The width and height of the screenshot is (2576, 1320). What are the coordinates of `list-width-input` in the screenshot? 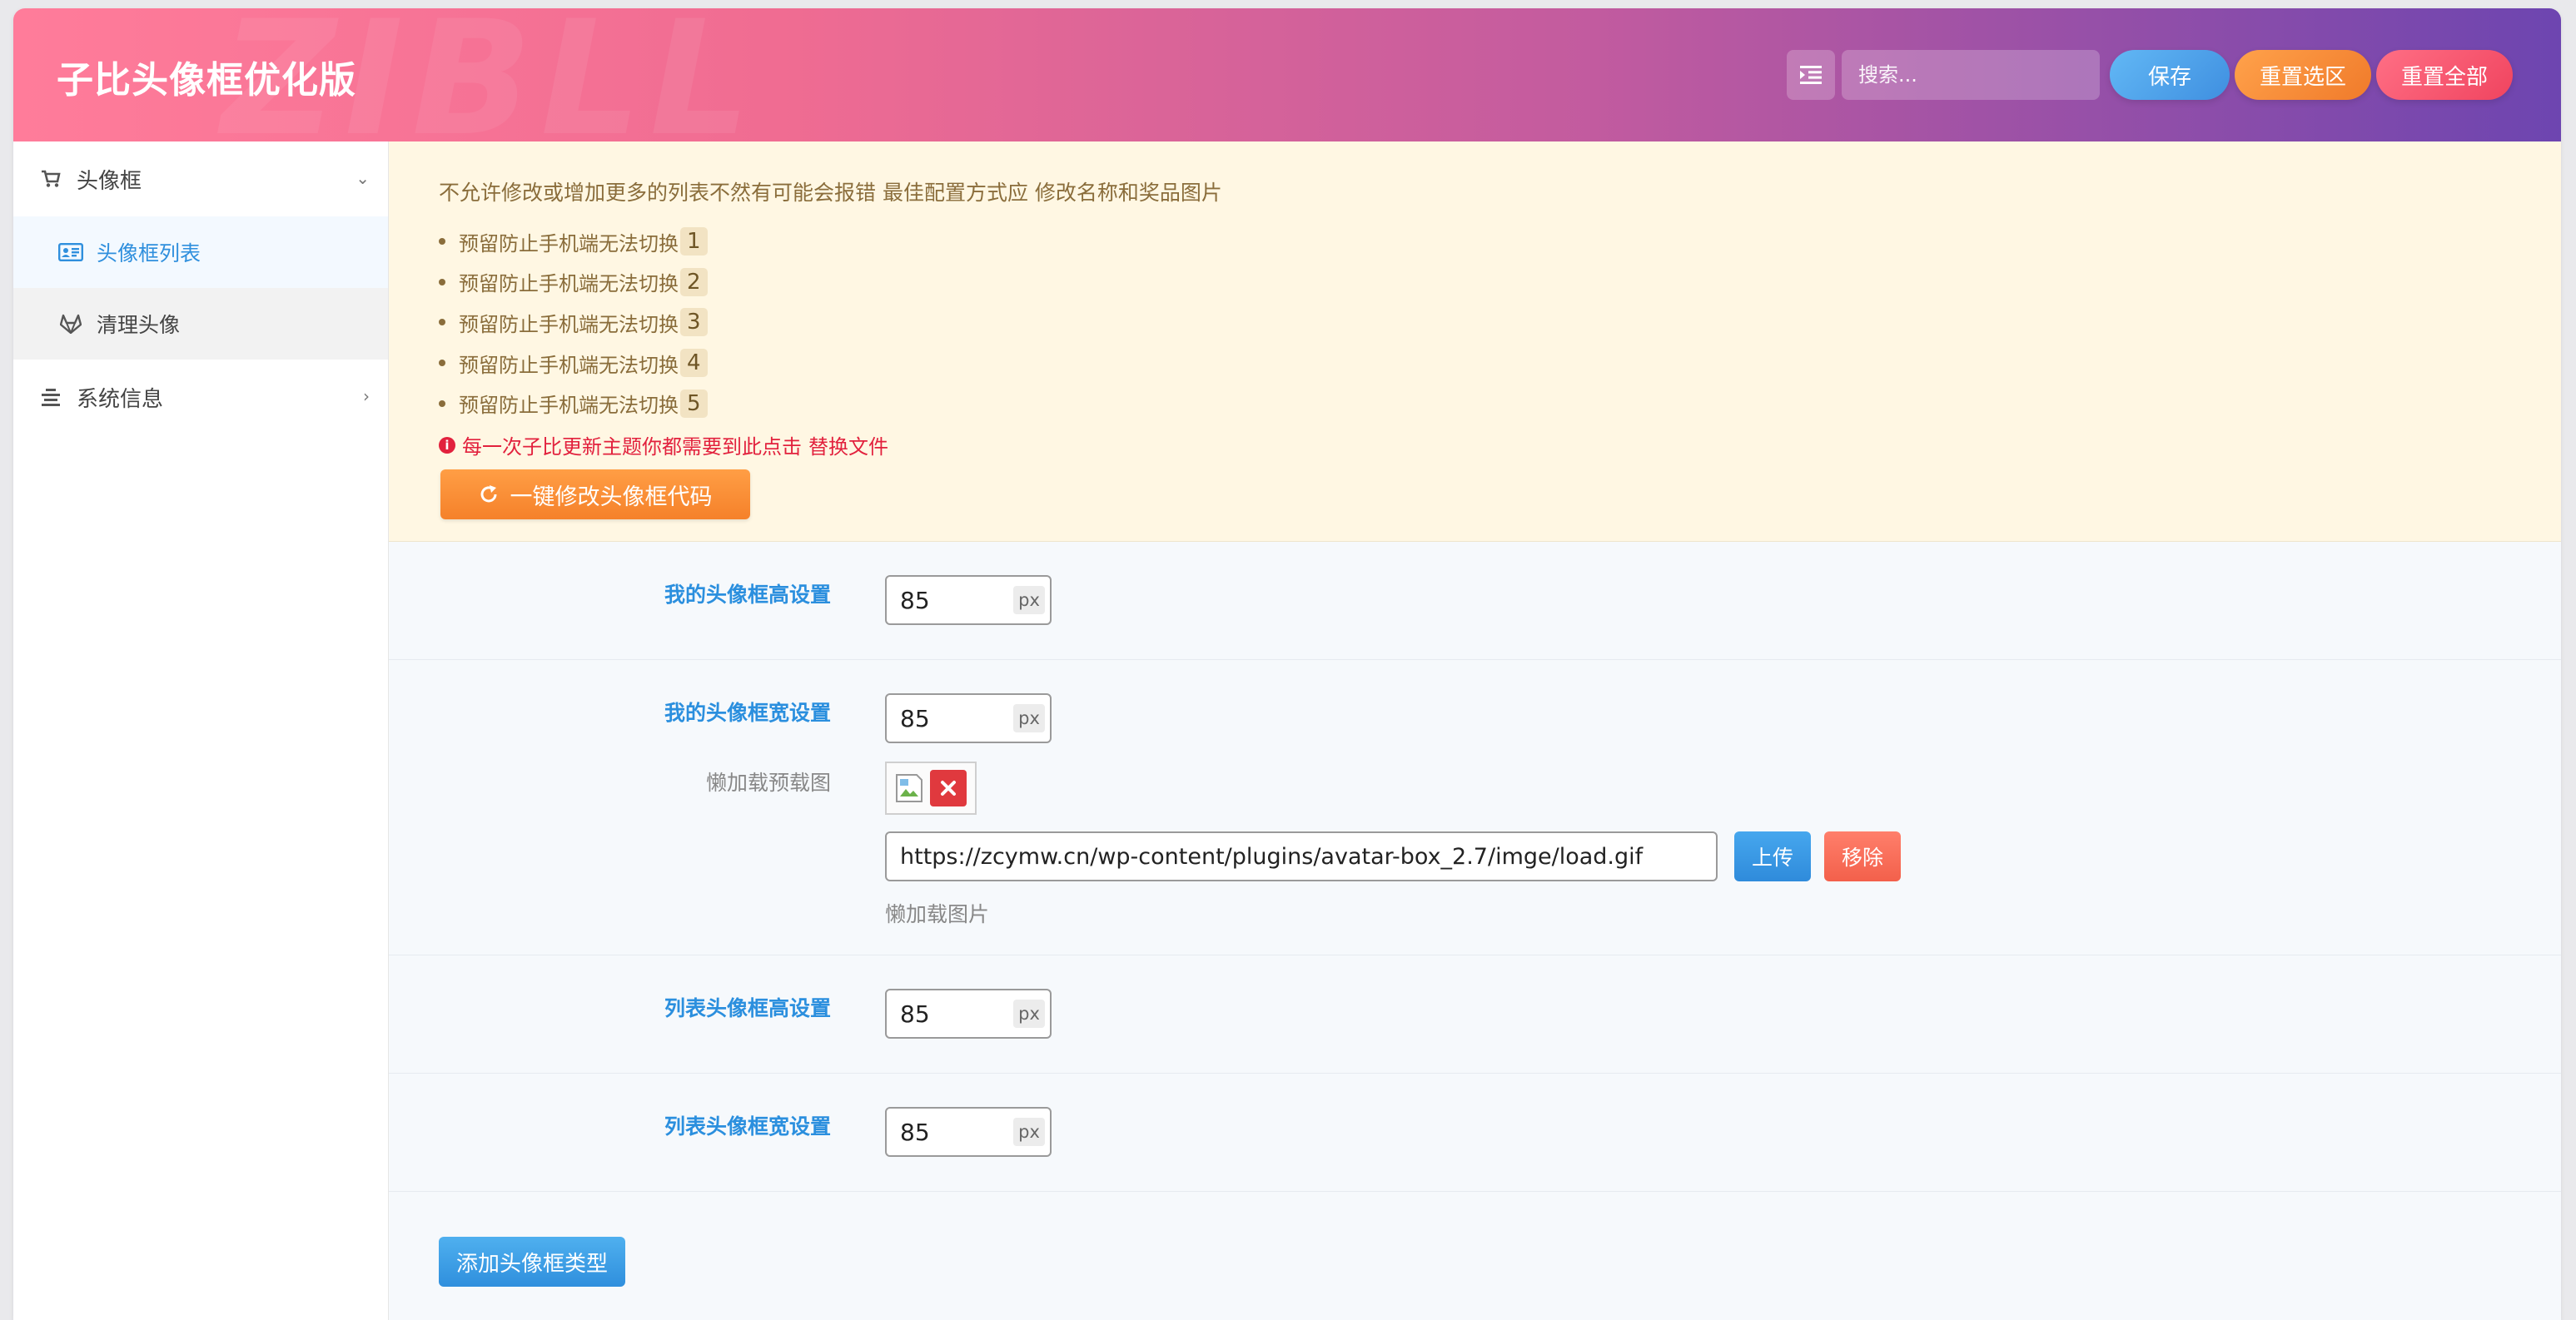 It's located at (945, 1132).